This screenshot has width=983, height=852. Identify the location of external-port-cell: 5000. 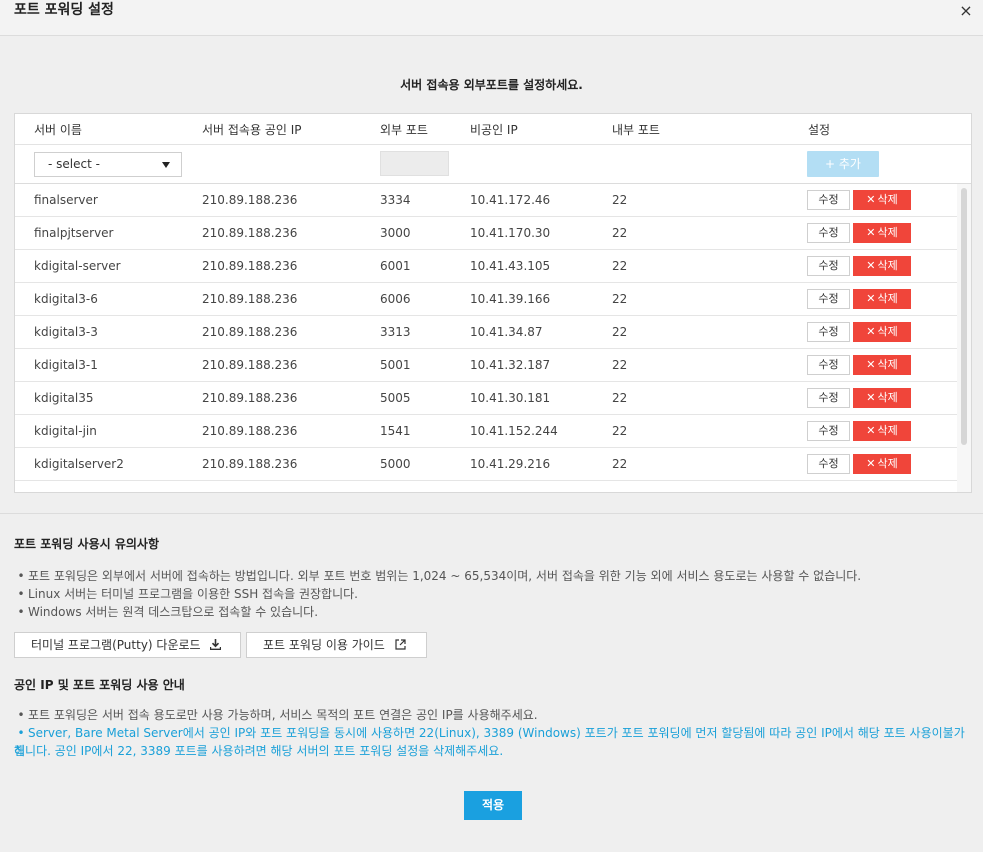
(395, 464).